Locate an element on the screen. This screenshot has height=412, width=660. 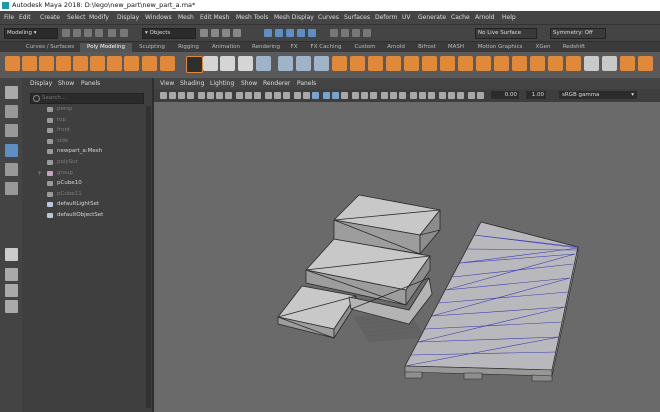
viewport-menu-panels: Panels is located at coordinates (306, 83).